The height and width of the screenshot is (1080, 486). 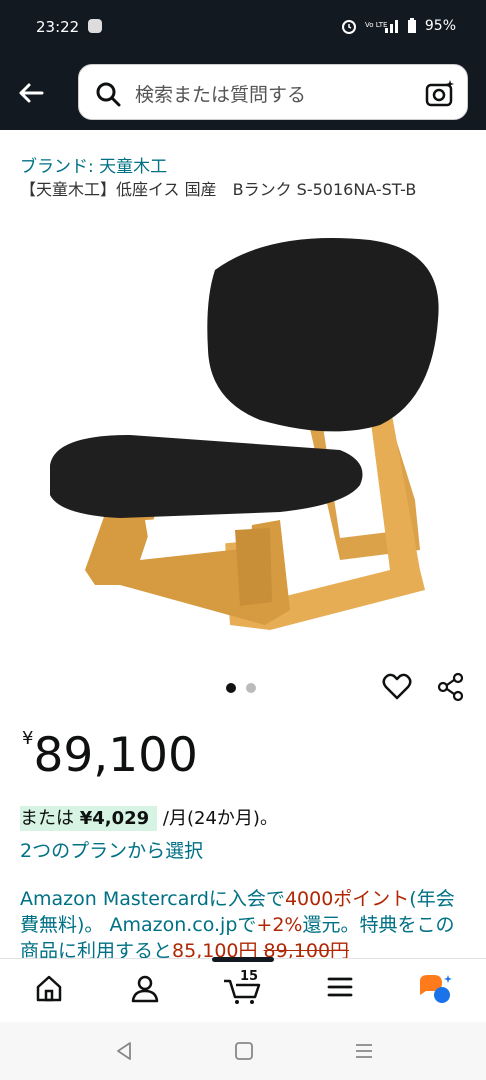 I want to click on share-icon, so click(x=451, y=687).